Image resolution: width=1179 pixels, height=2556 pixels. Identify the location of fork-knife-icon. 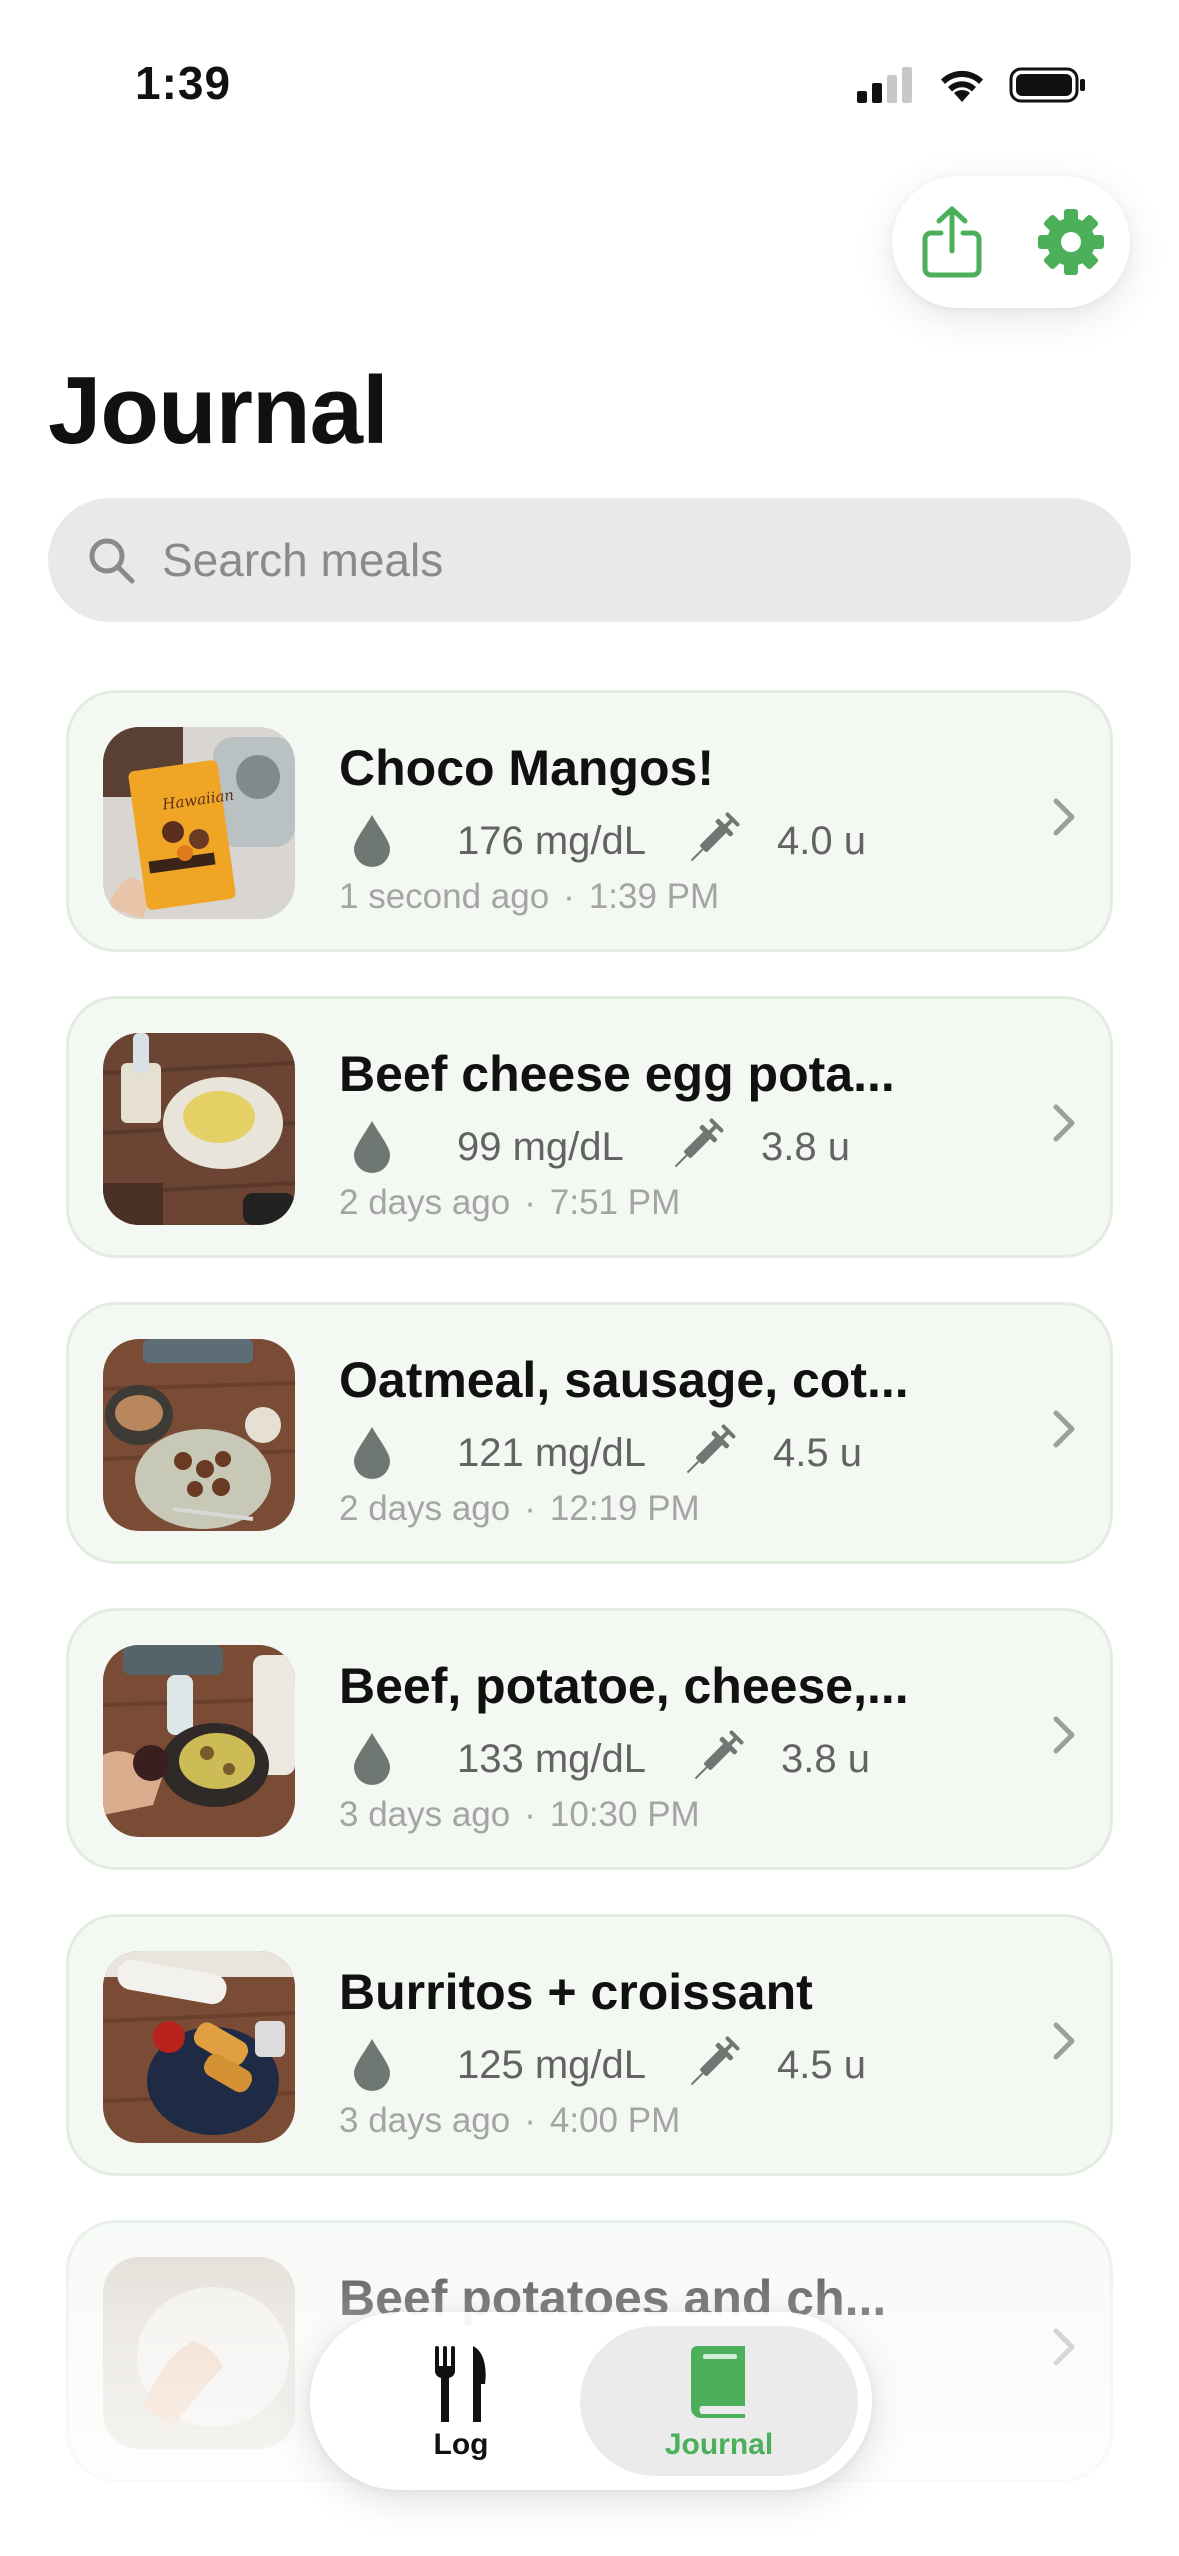
(460, 2384).